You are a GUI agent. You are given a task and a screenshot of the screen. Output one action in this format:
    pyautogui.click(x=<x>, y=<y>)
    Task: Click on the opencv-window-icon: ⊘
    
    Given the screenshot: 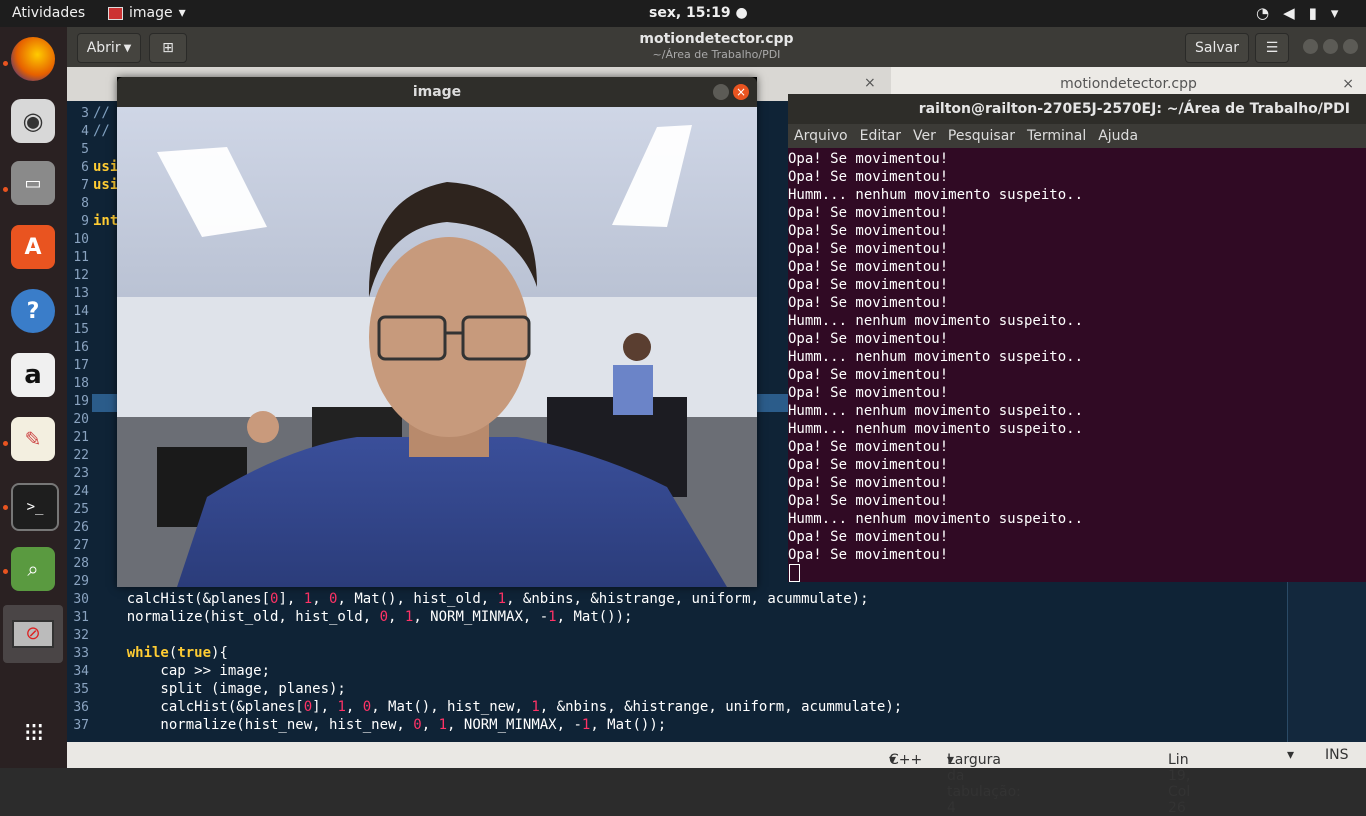 What is the action you would take?
    pyautogui.click(x=33, y=634)
    